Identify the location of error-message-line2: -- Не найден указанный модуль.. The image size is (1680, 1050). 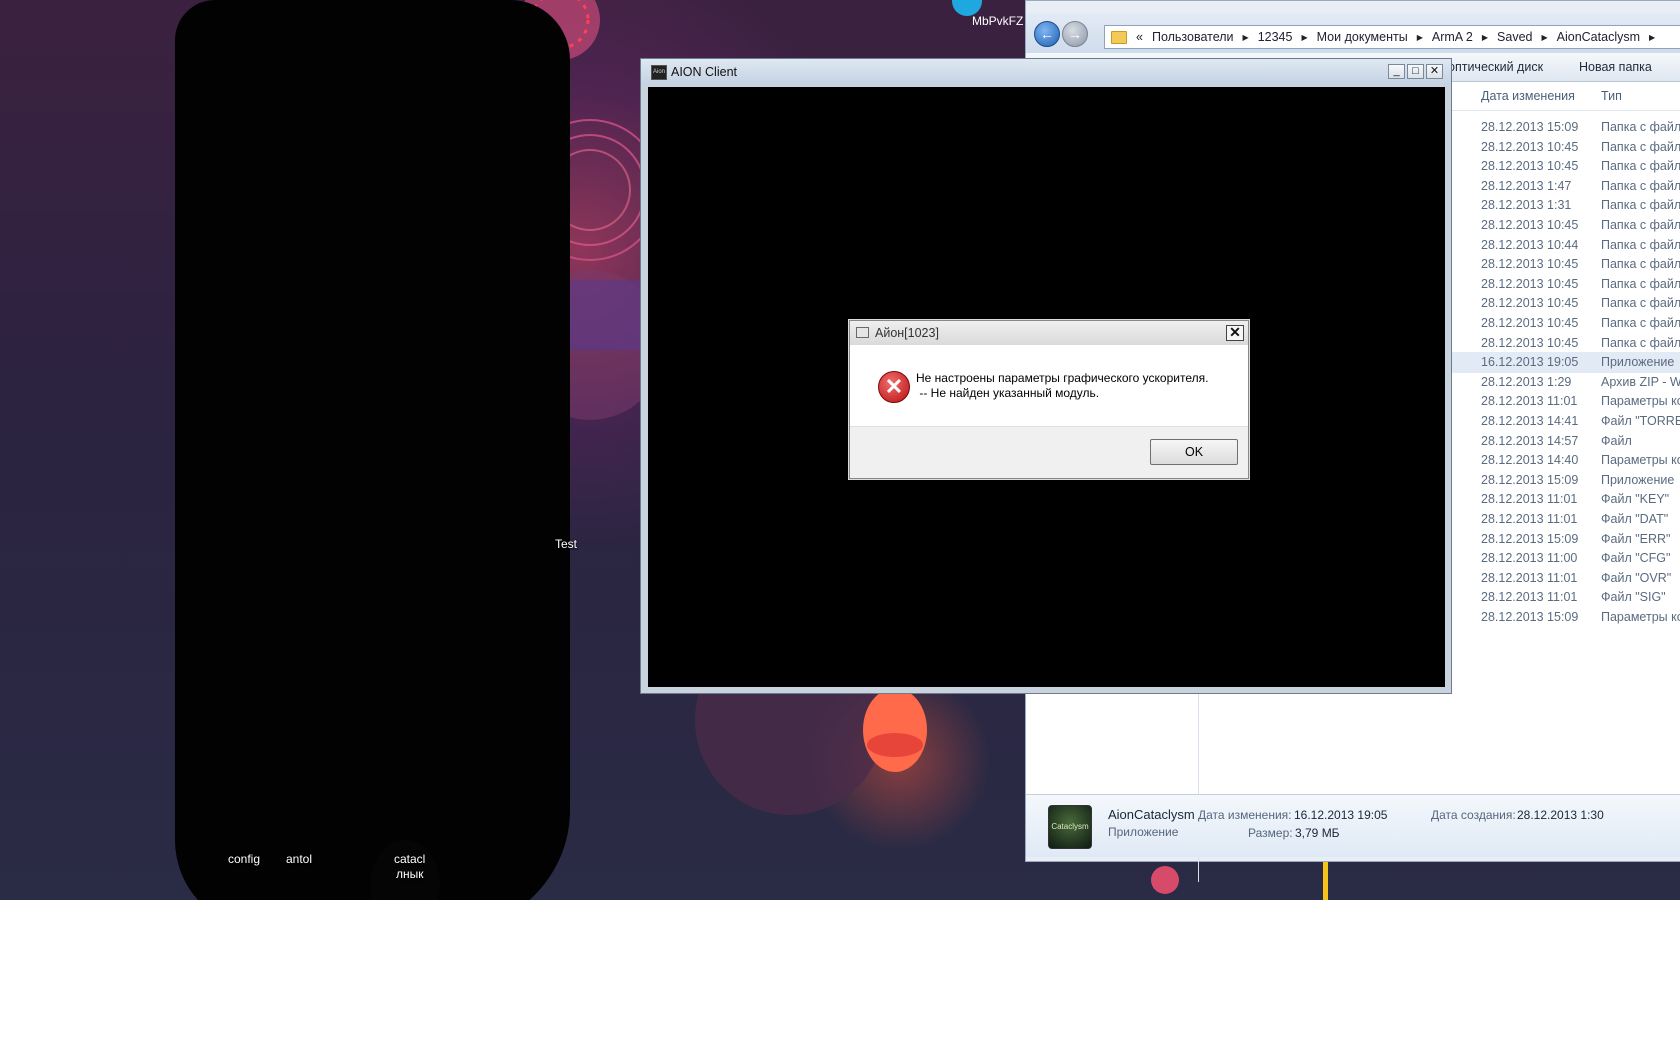
(1008, 393).